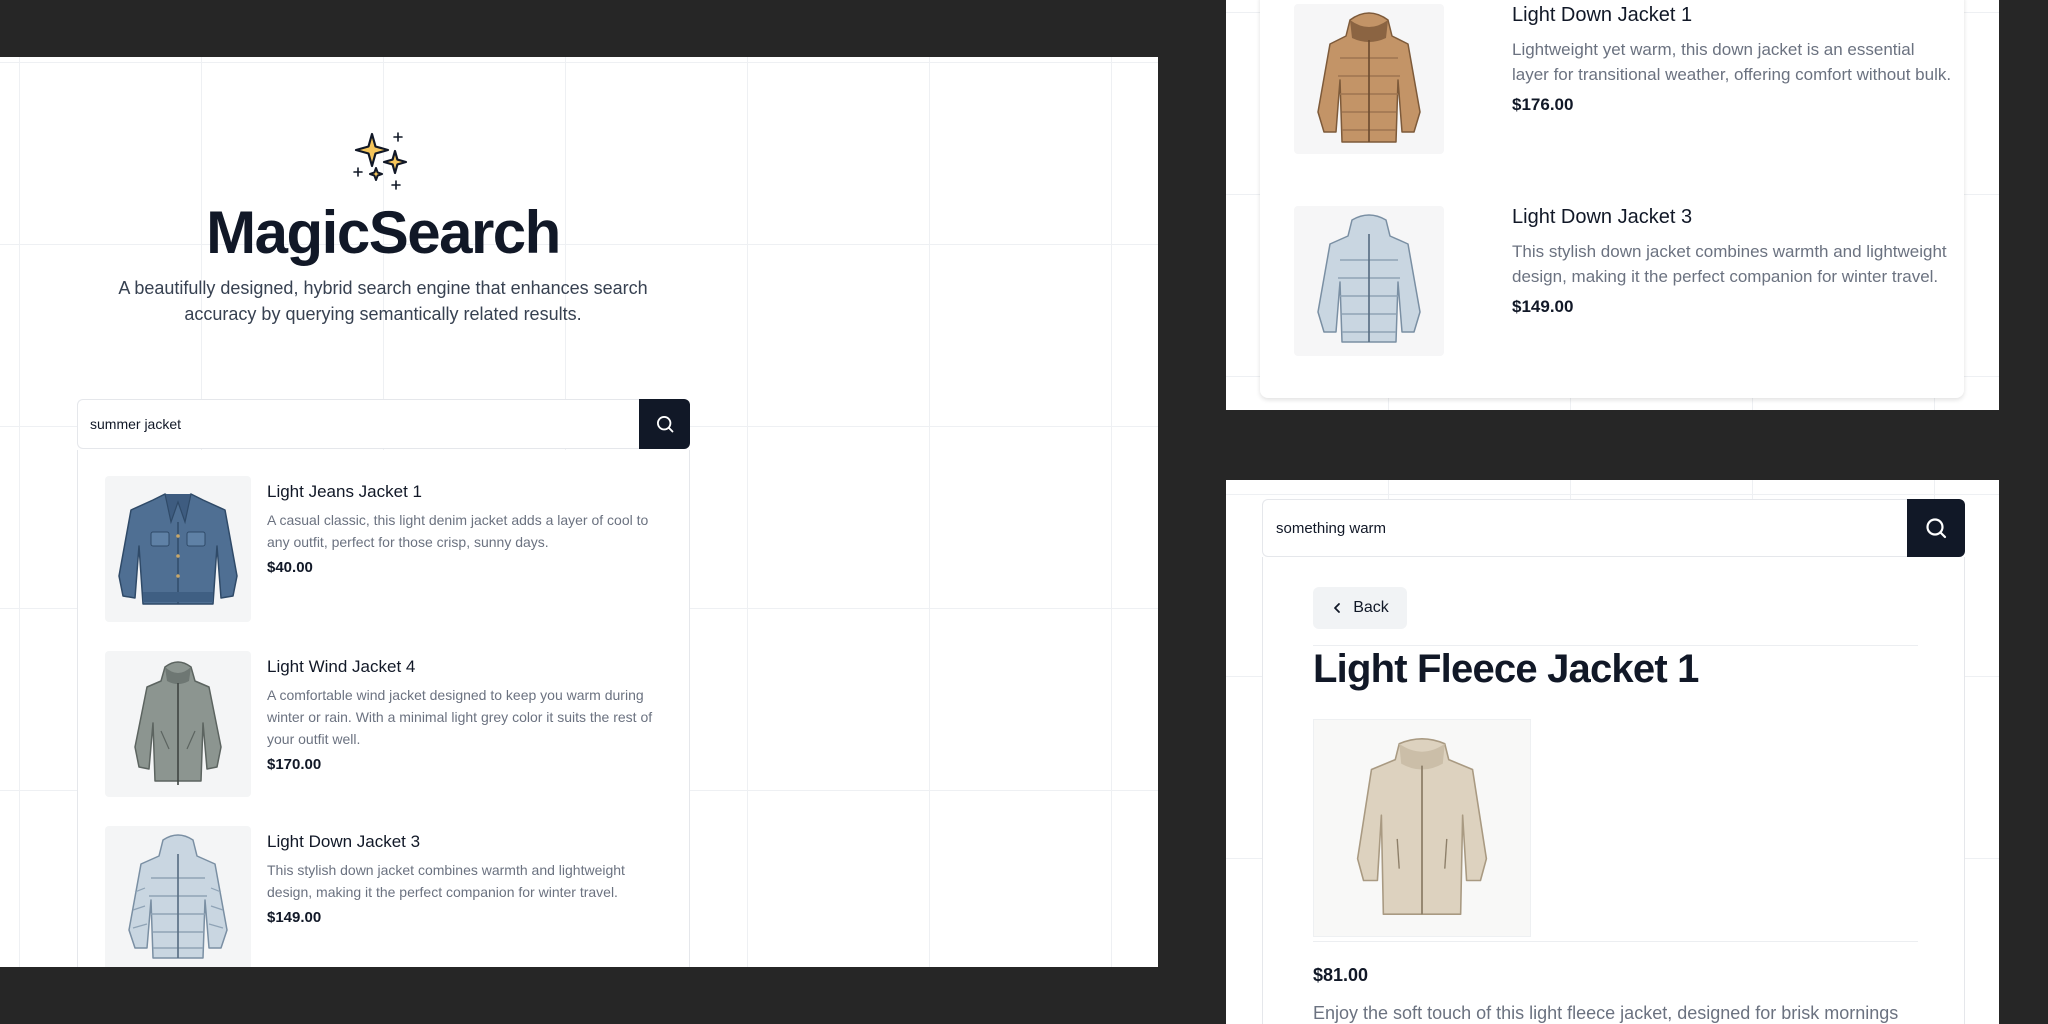 The width and height of the screenshot is (2048, 1024). I want to click on detail-search-bar, so click(1613, 528).